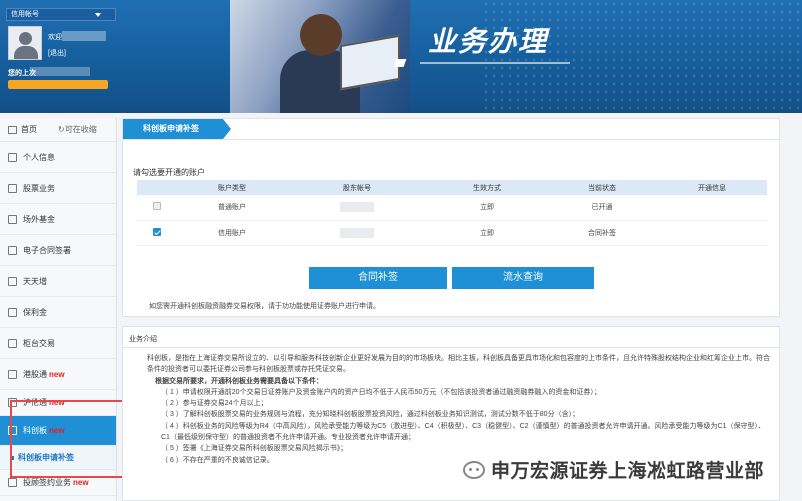 The height and width of the screenshot is (501, 802). What do you see at coordinates (58, 157) in the screenshot?
I see `sidebar-item-personal-info: 个人信息` at bounding box center [58, 157].